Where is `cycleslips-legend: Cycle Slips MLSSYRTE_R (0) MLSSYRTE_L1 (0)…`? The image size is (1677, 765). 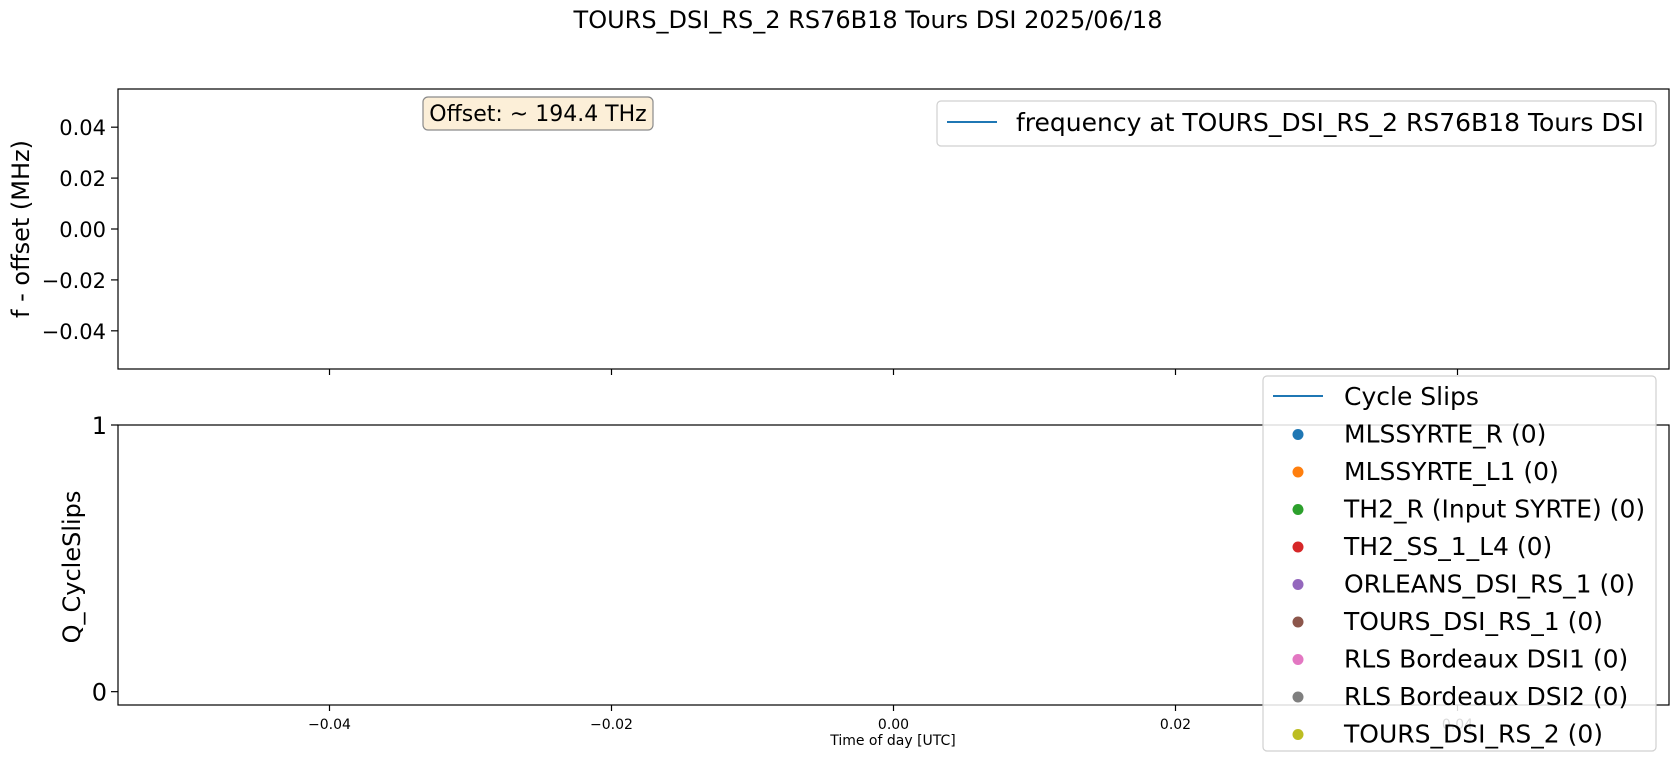
cycleslips-legend: Cycle Slips MLSSYRTE_R (0) MLSSYRTE_L1 (0)… is located at coordinates (1459, 563).